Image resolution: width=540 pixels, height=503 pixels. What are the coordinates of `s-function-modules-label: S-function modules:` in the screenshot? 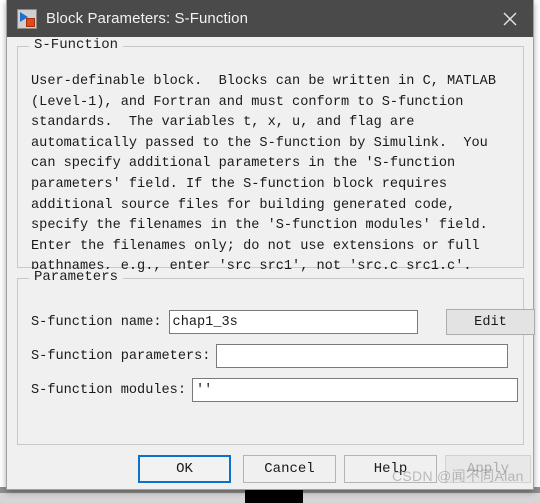 It's located at (108, 390).